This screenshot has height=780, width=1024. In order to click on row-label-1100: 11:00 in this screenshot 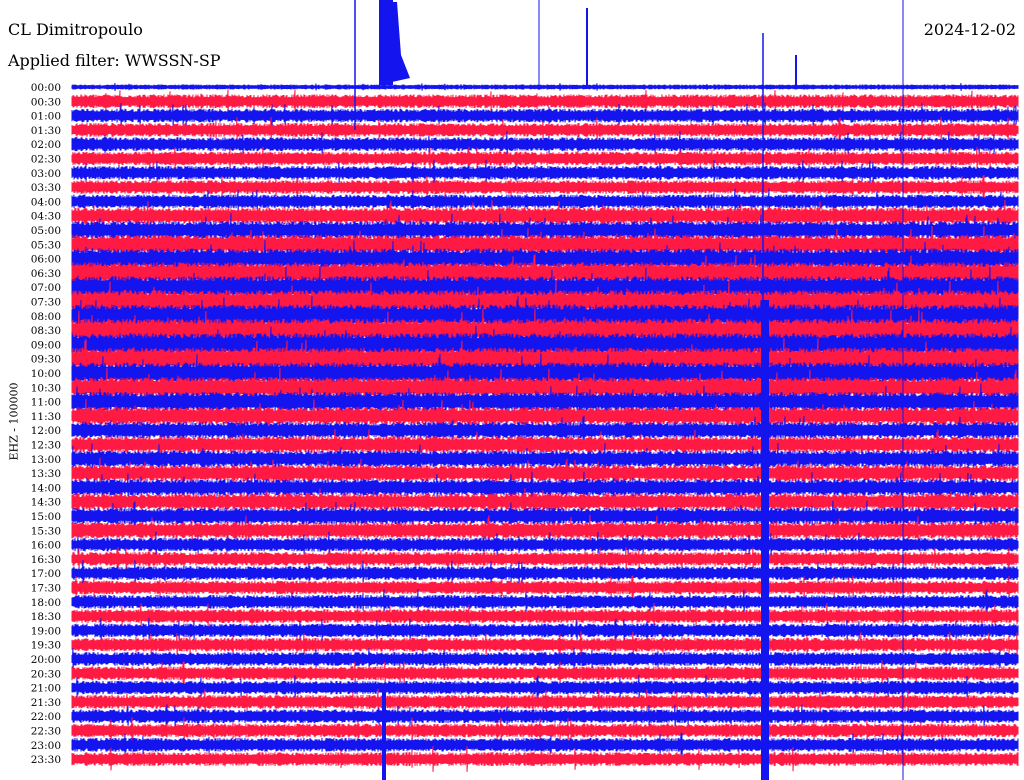, I will do `click(46, 403)`.